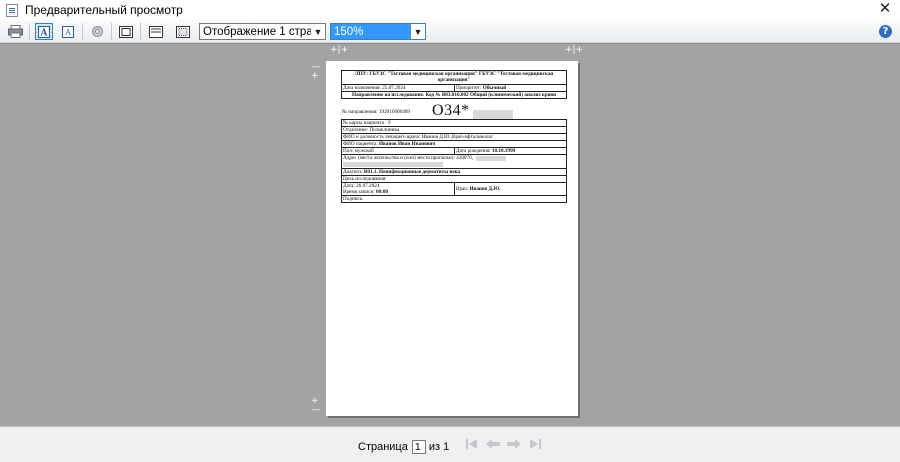 This screenshot has width=900, height=462. What do you see at coordinates (494, 88) in the screenshot?
I see `priority-value: Обычный` at bounding box center [494, 88].